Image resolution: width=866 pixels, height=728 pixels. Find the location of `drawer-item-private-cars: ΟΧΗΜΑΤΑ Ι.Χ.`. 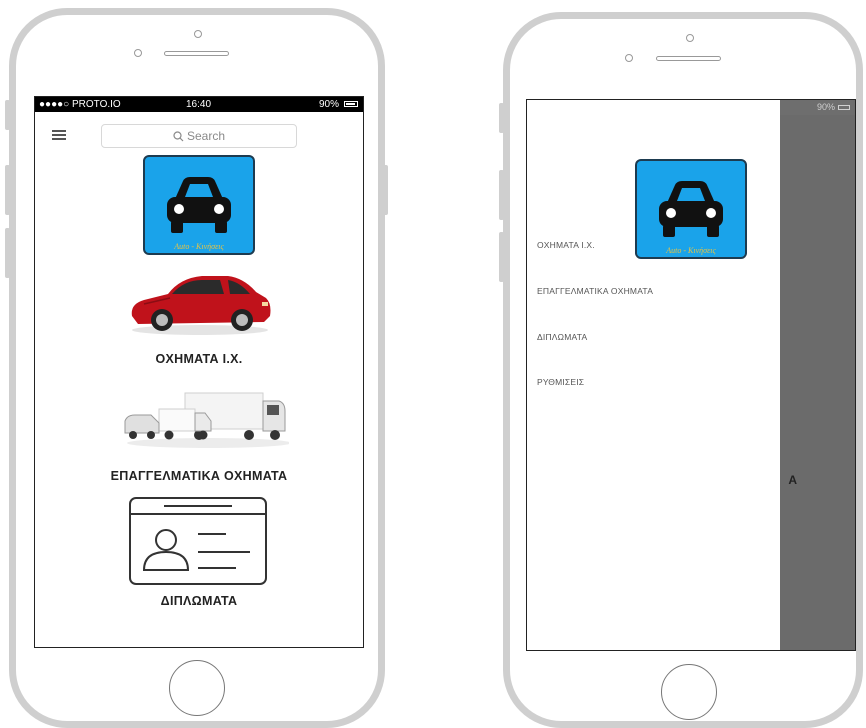

drawer-item-private-cars: ΟΧΗΜΑΤΑ Ι.Χ. is located at coordinates (566, 245).